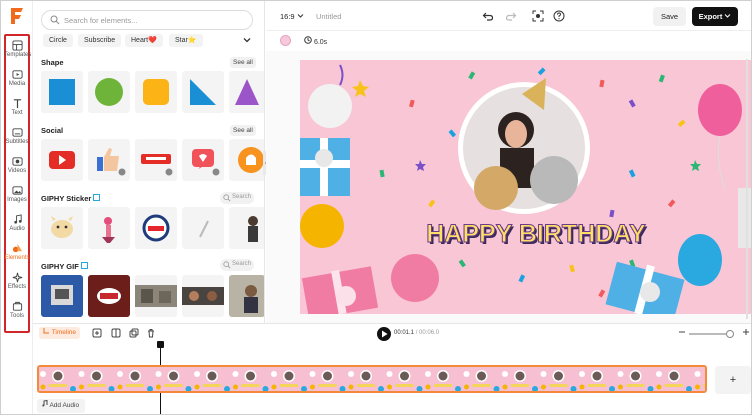 Image resolution: width=752 pixels, height=415 pixels. I want to click on social-youtube-tile, so click(62, 160).